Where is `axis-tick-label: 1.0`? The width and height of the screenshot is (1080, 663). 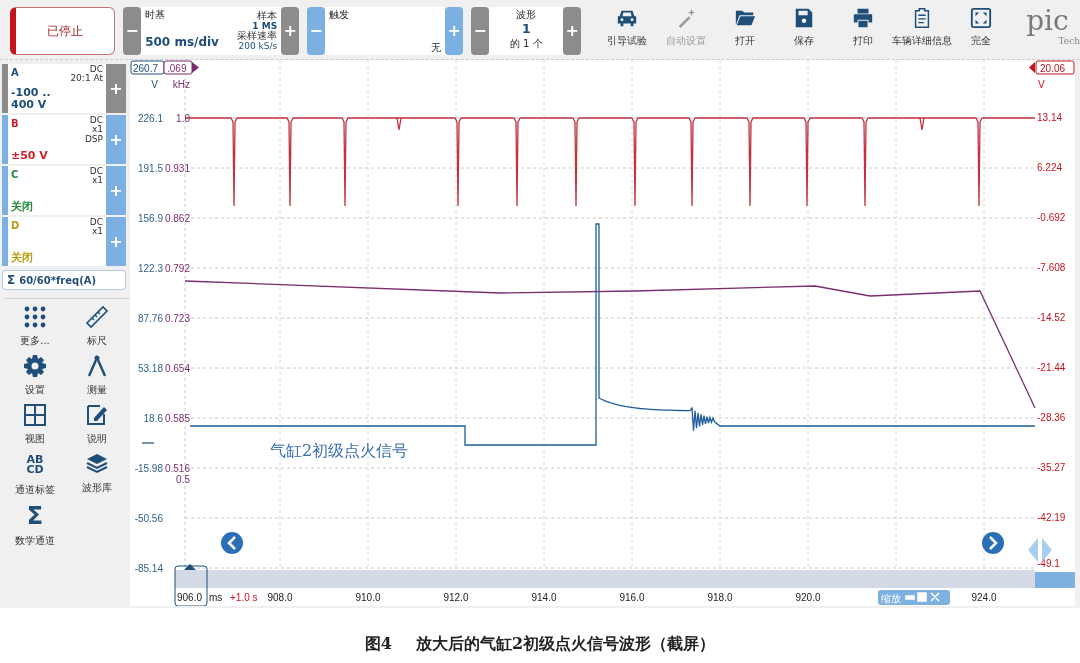
axis-tick-label: 1.0 is located at coordinates (183, 118).